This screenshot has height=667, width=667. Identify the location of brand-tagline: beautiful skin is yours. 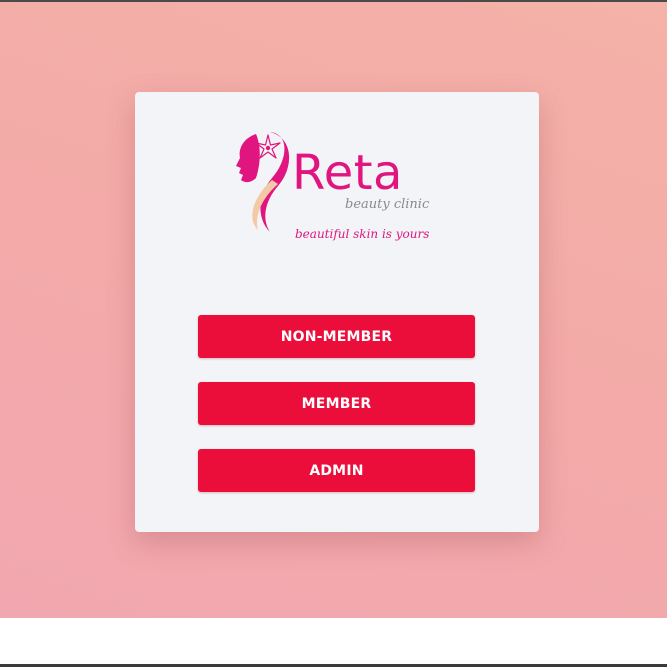
(362, 234).